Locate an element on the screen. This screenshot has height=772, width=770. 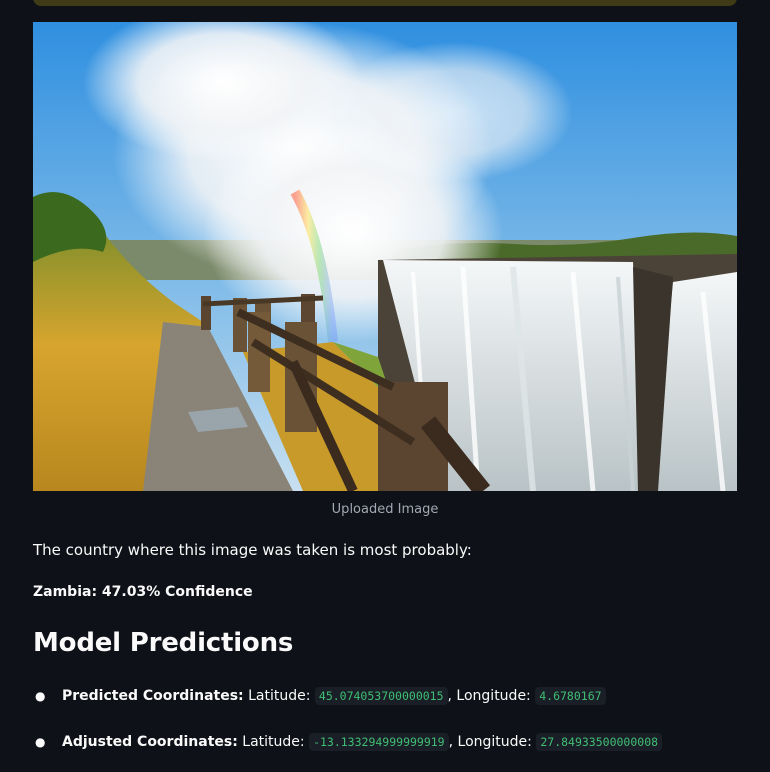
predicted-coordinates-label: Predicted Coordinates: is located at coordinates (153, 696).